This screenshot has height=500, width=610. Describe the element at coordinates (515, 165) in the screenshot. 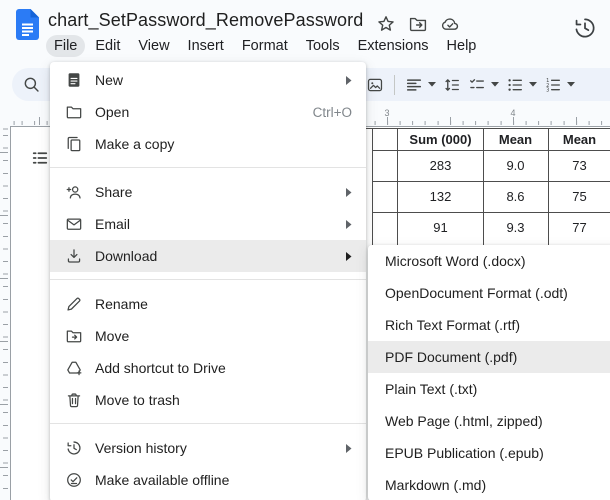

I see `table-cell: 9.0` at that location.